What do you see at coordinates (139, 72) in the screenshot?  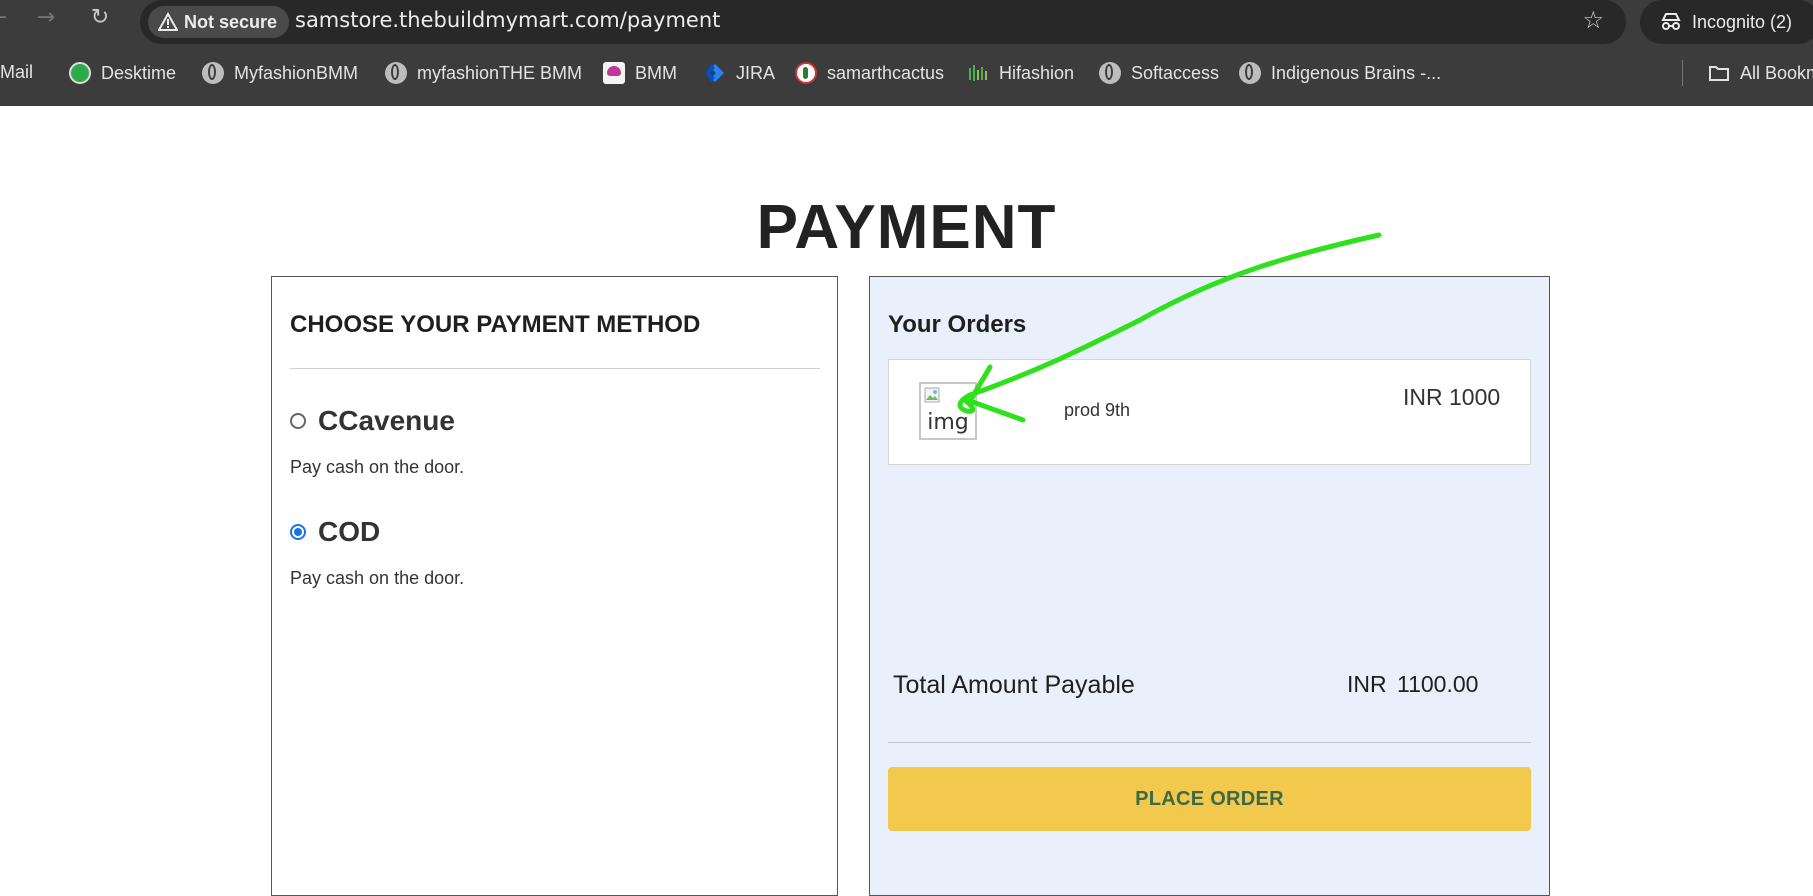 I see `bookmark-label: Desktime` at bounding box center [139, 72].